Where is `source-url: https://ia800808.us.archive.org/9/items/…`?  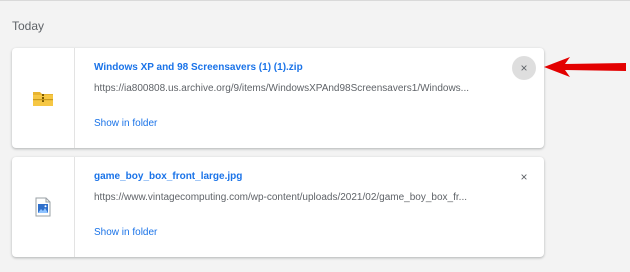 source-url: https://ia800808.us.archive.org/9/items/… is located at coordinates (281, 88).